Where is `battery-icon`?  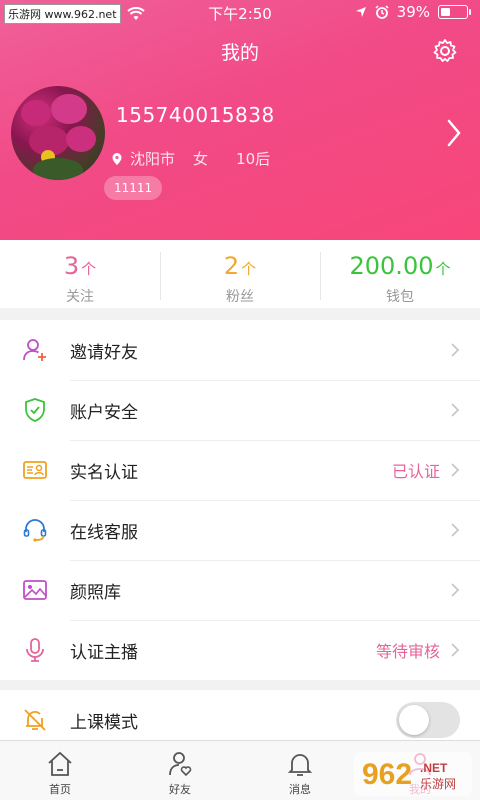 battery-icon is located at coordinates (454, 12).